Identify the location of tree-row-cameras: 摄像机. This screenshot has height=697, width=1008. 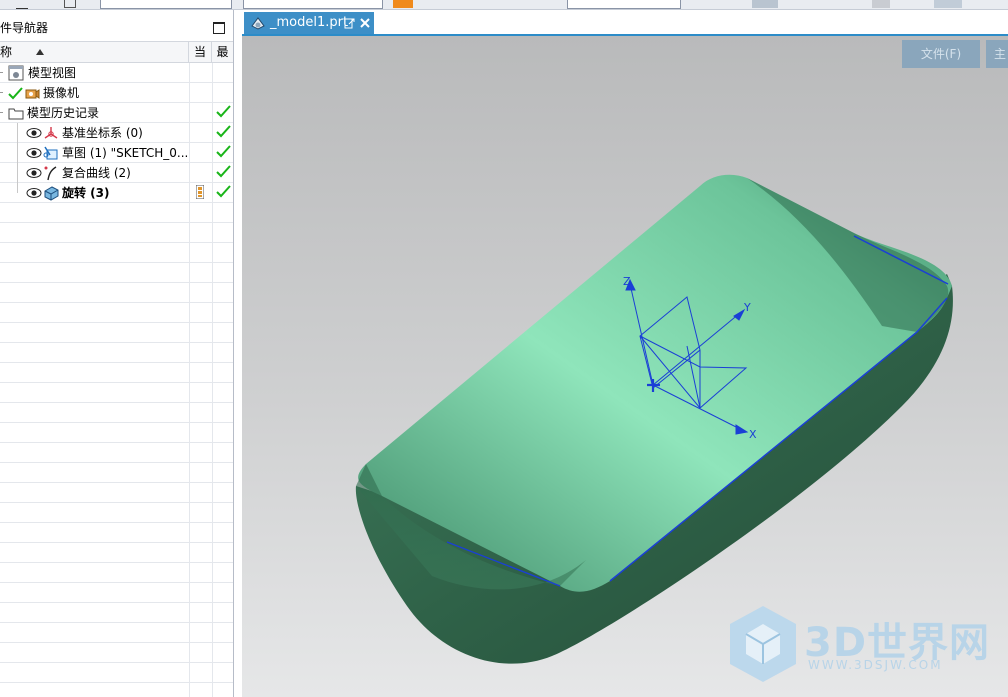
(116, 93).